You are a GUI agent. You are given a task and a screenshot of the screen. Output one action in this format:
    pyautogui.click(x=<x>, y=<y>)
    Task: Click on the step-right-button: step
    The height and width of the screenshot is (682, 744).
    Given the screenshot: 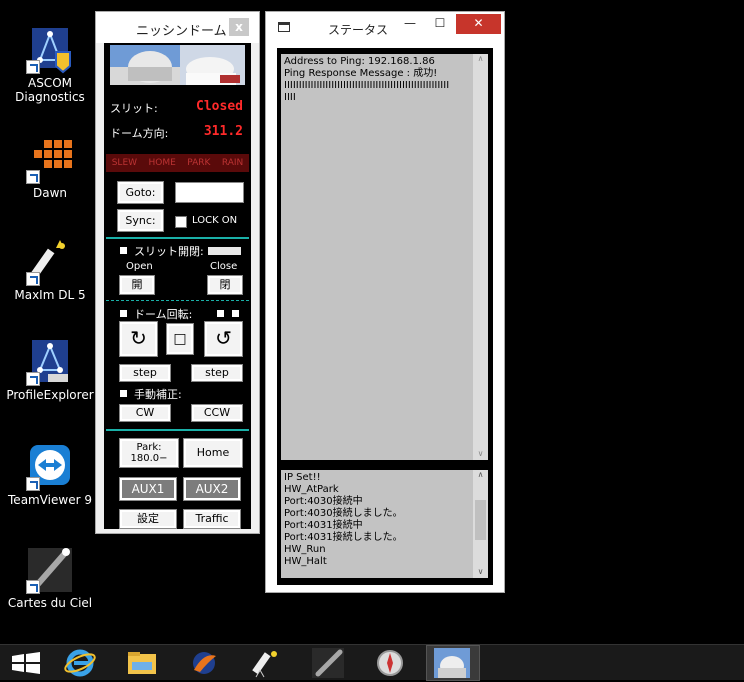 What is the action you would take?
    pyautogui.click(x=217, y=373)
    